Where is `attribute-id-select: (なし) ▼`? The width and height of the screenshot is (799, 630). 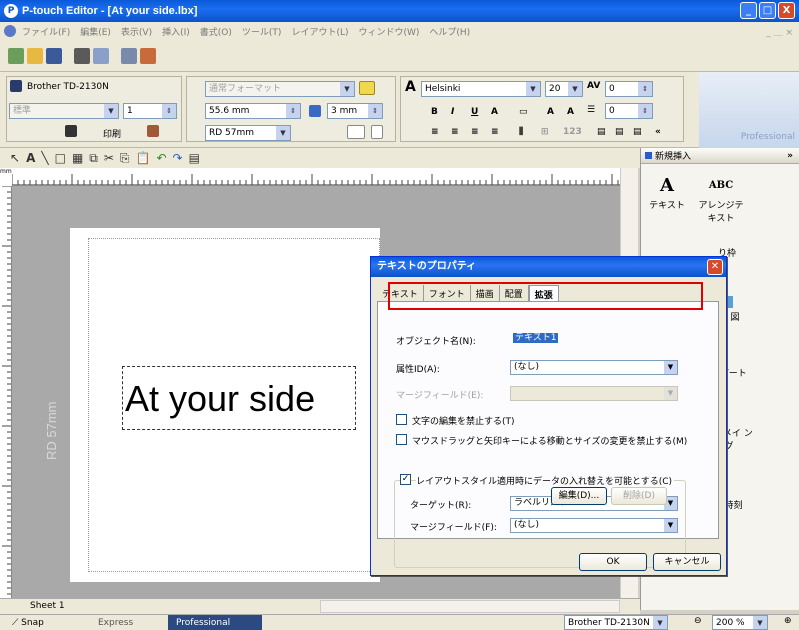
attribute-id-select: (なし) ▼ is located at coordinates (594, 367).